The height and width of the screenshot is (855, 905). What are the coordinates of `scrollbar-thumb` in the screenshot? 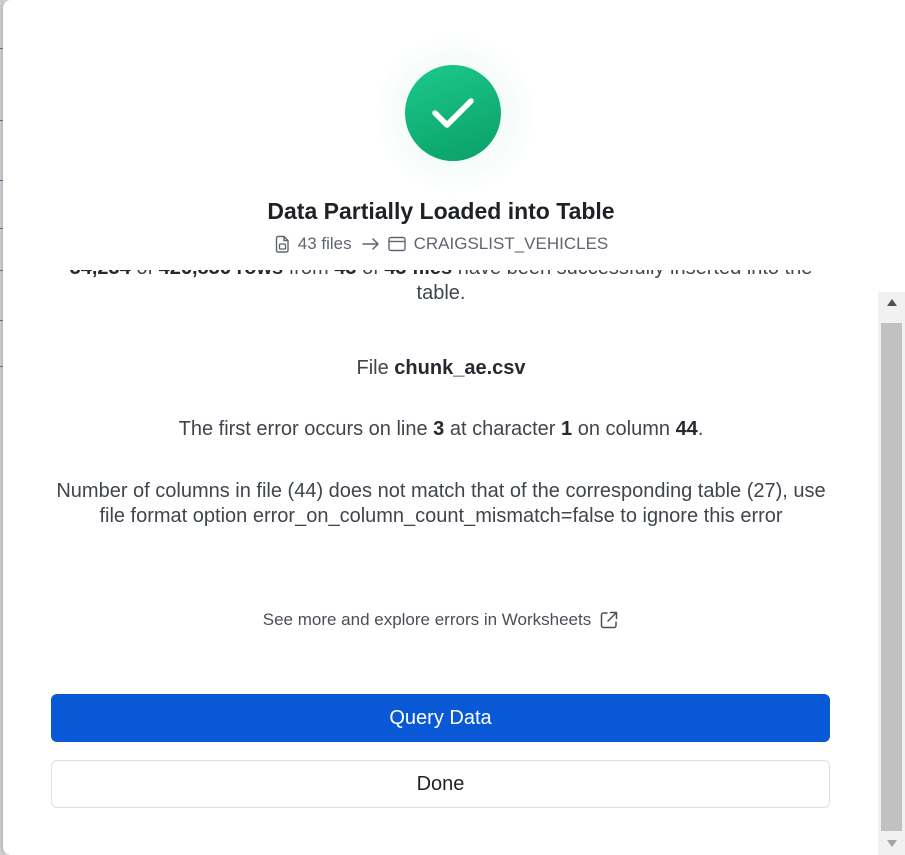 It's located at (891, 577).